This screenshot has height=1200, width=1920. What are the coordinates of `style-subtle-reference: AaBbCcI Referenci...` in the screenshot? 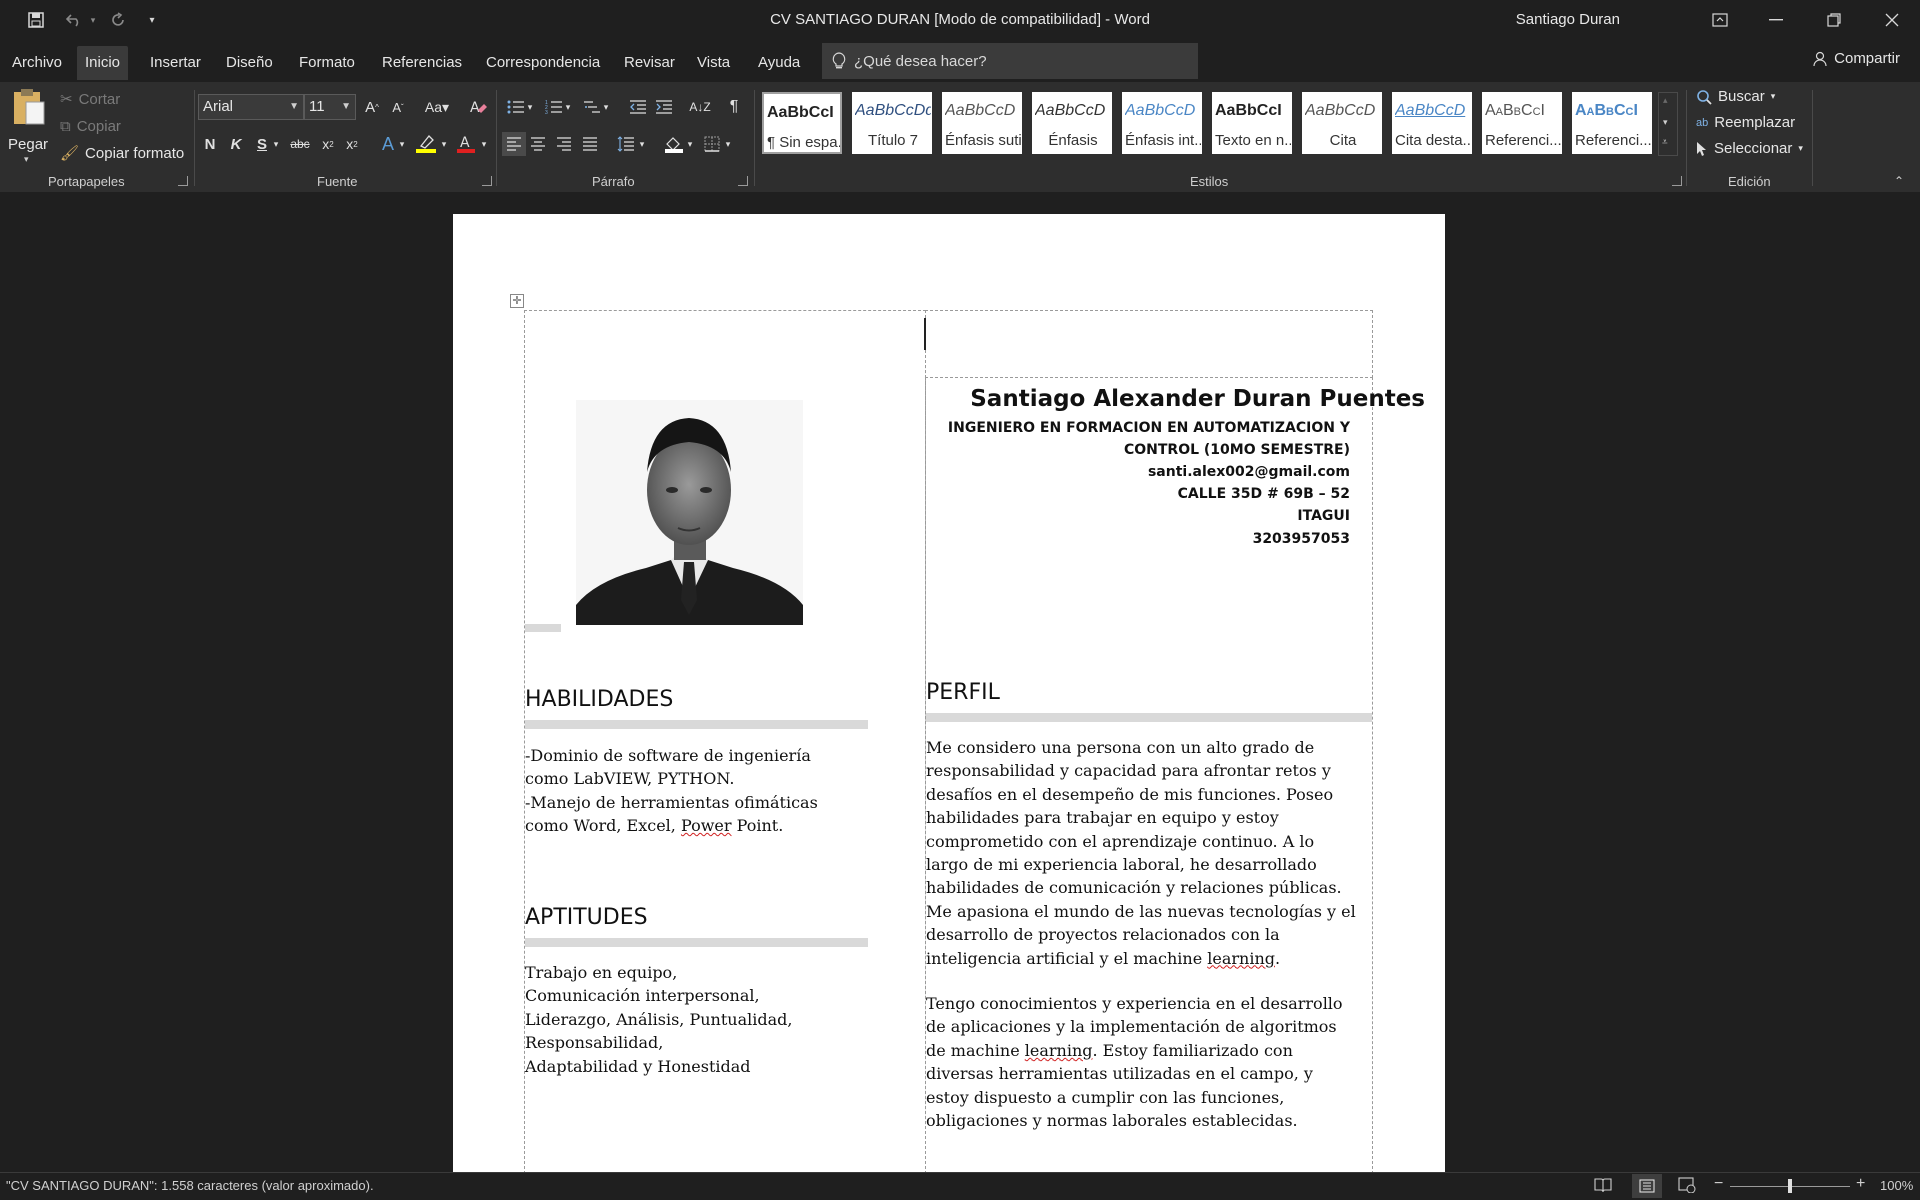 It's located at (1522, 123).